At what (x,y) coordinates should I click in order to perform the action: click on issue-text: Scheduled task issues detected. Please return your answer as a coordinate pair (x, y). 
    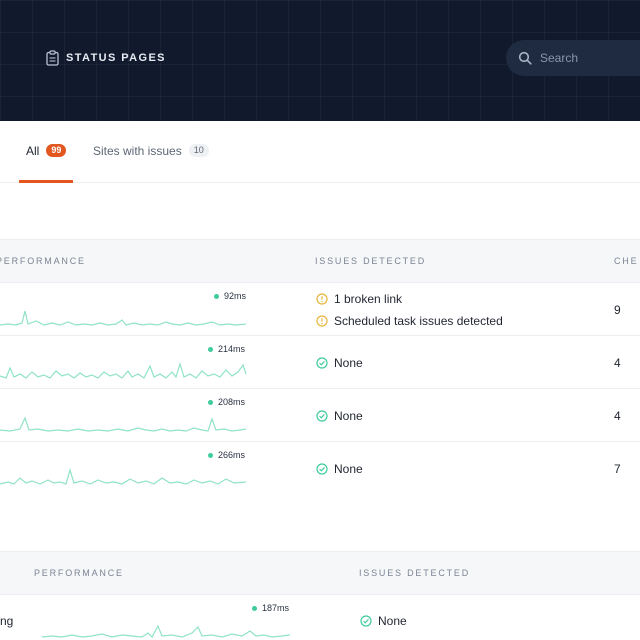
    Looking at the image, I should click on (418, 321).